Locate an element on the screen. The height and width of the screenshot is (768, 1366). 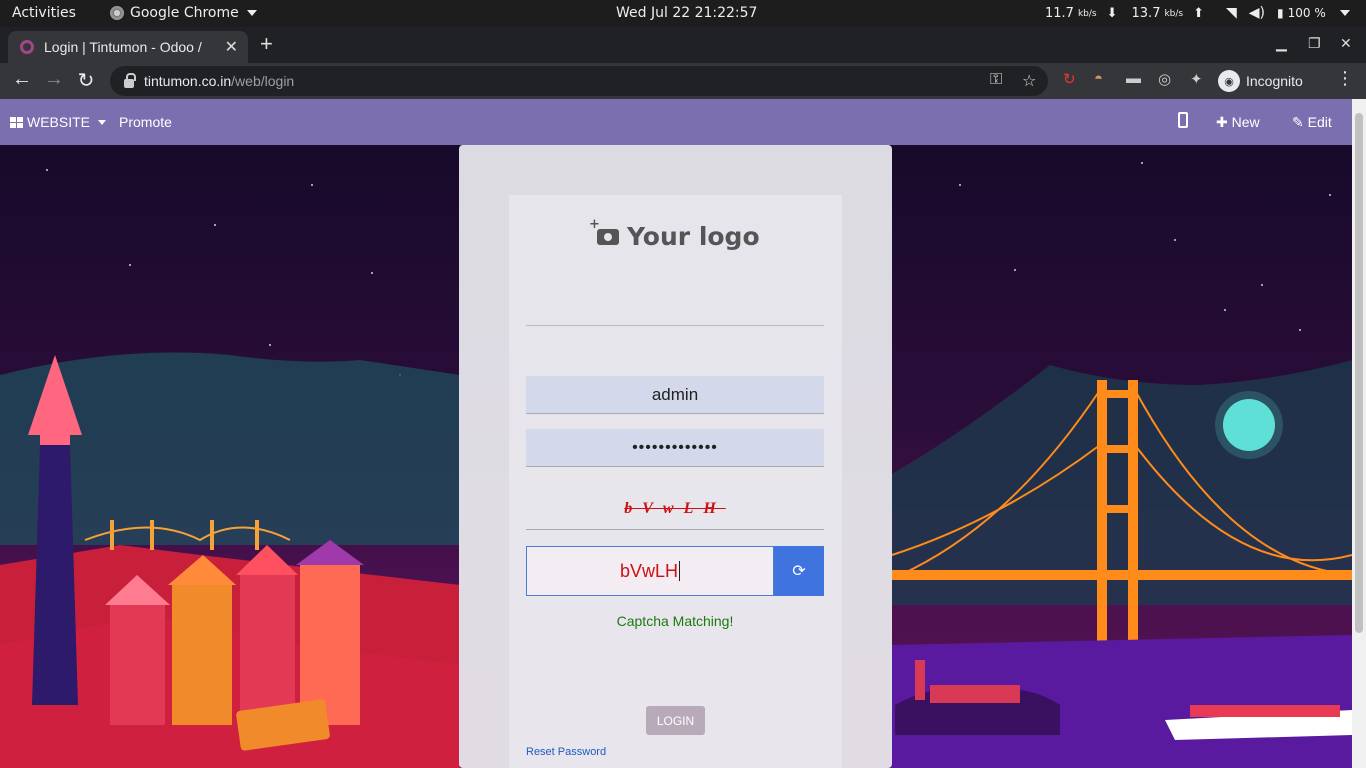
new-button: ✚ New is located at coordinates (1238, 122).